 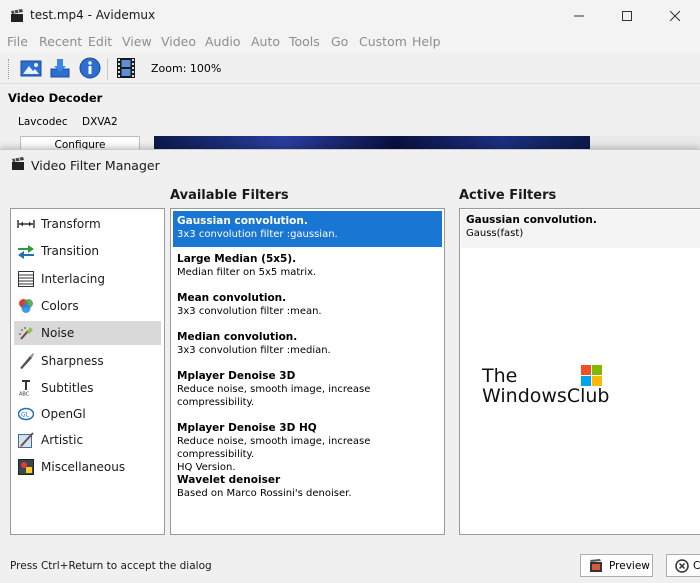 I want to click on category-transition: Transition, so click(x=87, y=251).